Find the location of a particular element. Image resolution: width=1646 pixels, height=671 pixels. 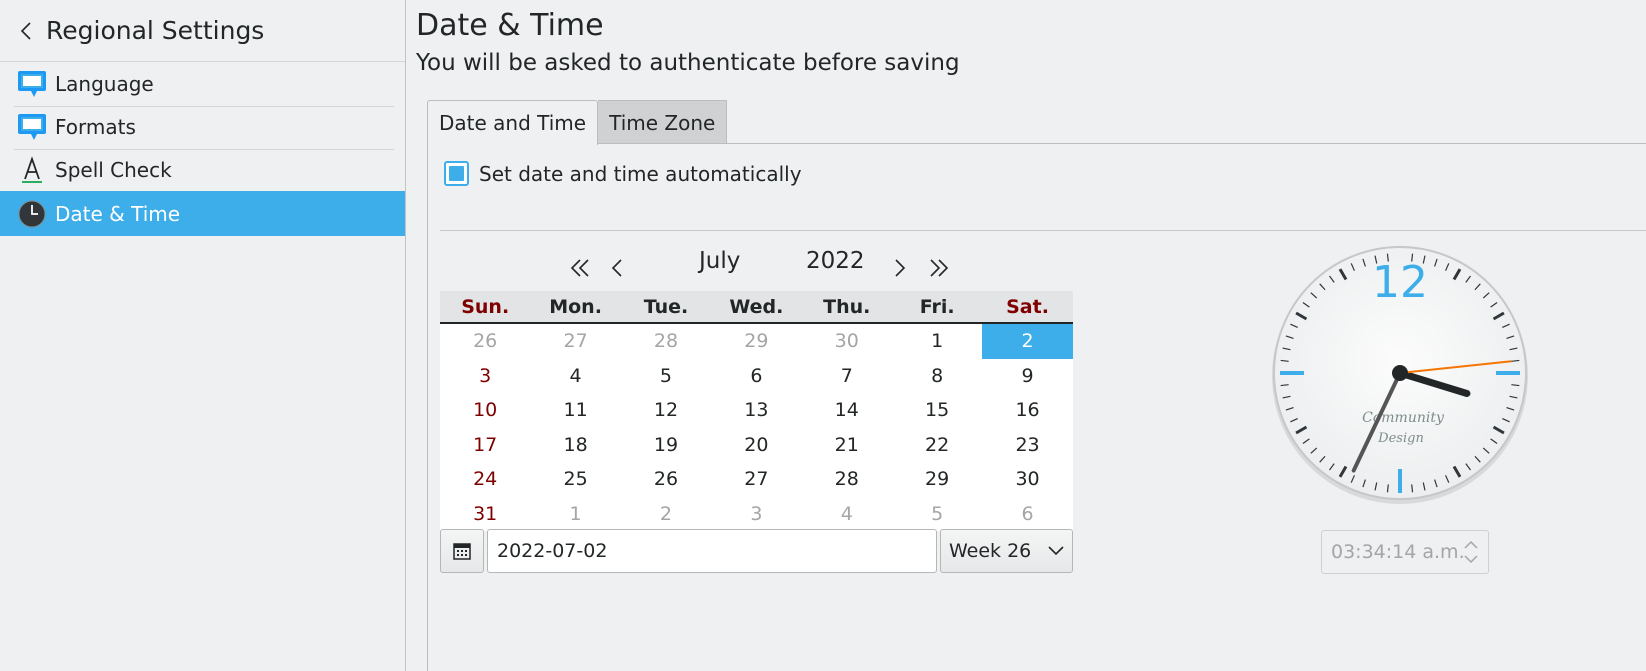

next-year-button is located at coordinates (939, 268).